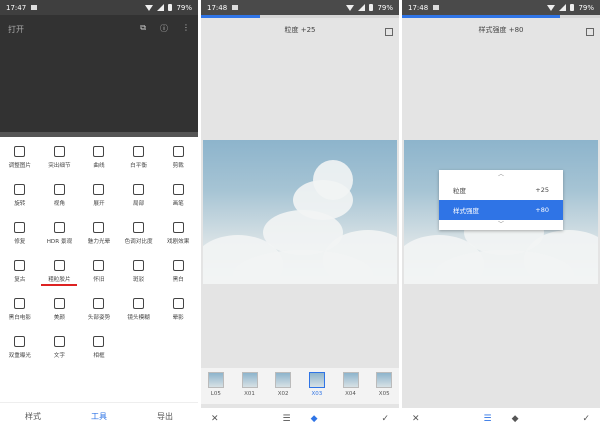 This screenshot has height=430, width=600. What do you see at coordinates (501, 190) in the screenshot?
I see `menu-item-grain: 粒度 +25` at bounding box center [501, 190].